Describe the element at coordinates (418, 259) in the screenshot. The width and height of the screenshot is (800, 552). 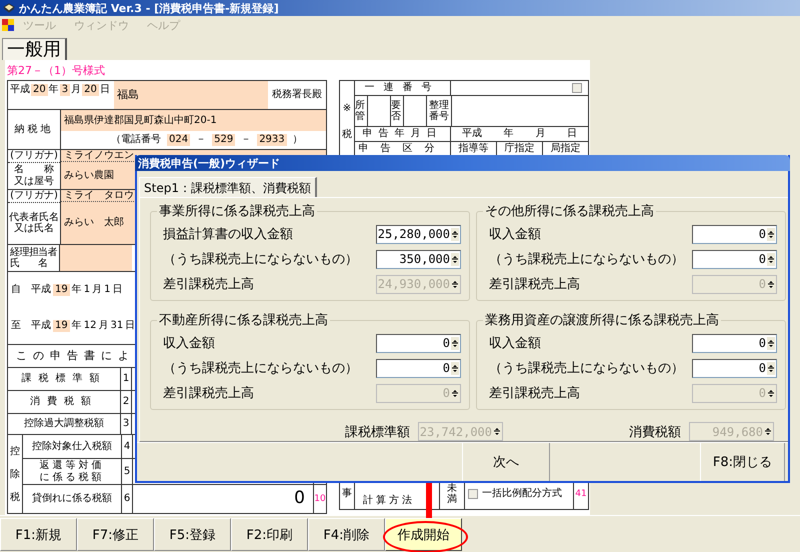
I see `spin-field: 350,000` at that location.